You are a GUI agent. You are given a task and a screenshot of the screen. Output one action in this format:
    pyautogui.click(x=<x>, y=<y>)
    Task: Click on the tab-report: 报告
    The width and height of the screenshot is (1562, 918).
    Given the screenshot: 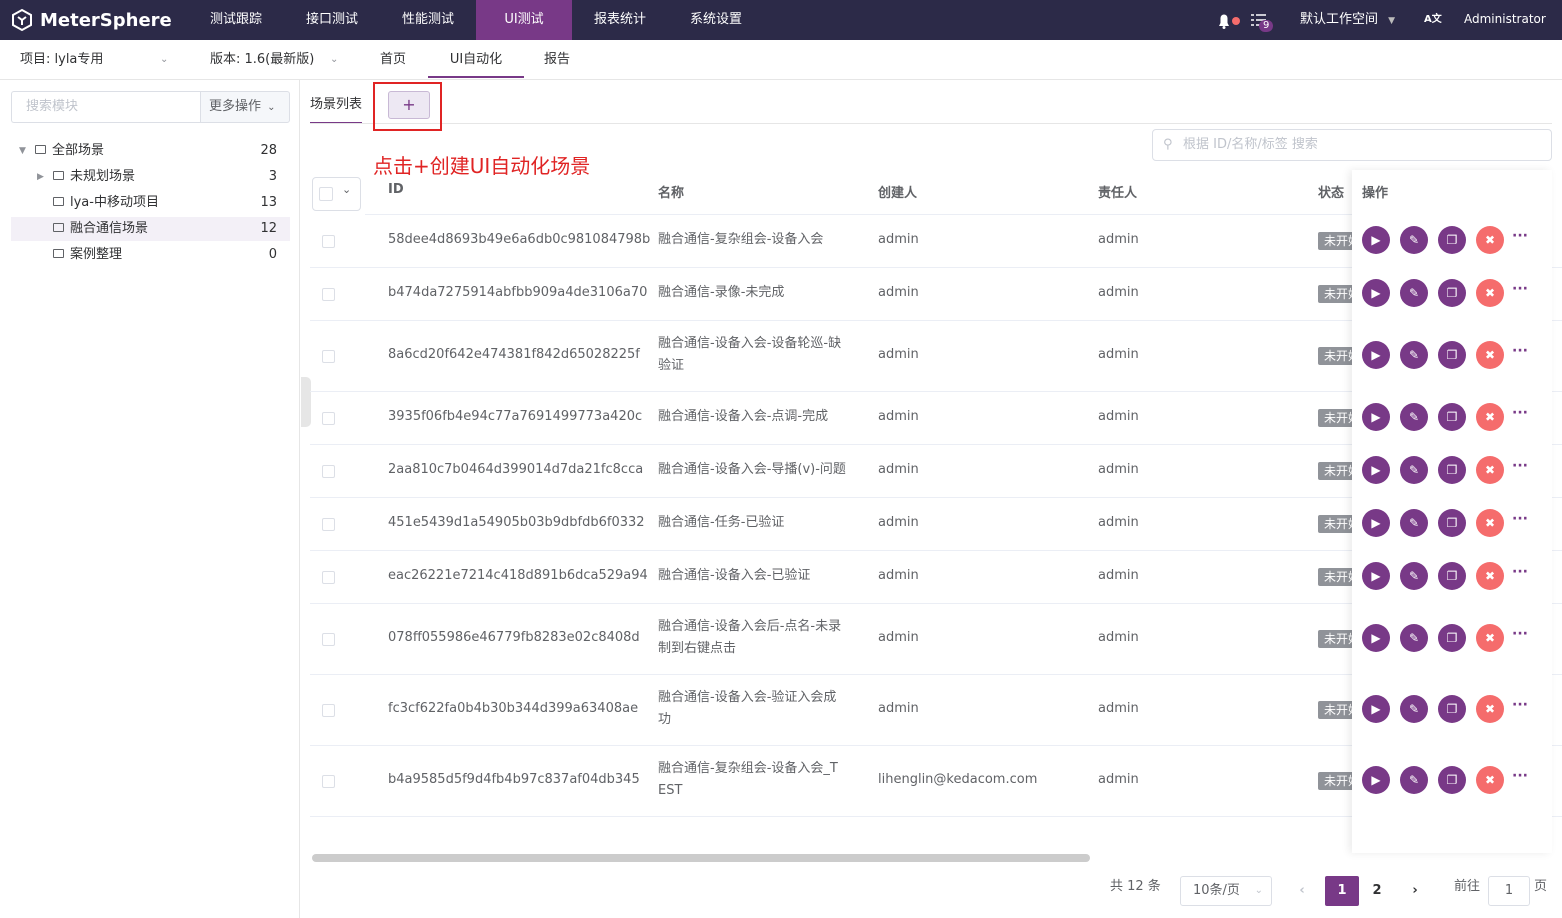 What is the action you would take?
    pyautogui.click(x=557, y=60)
    